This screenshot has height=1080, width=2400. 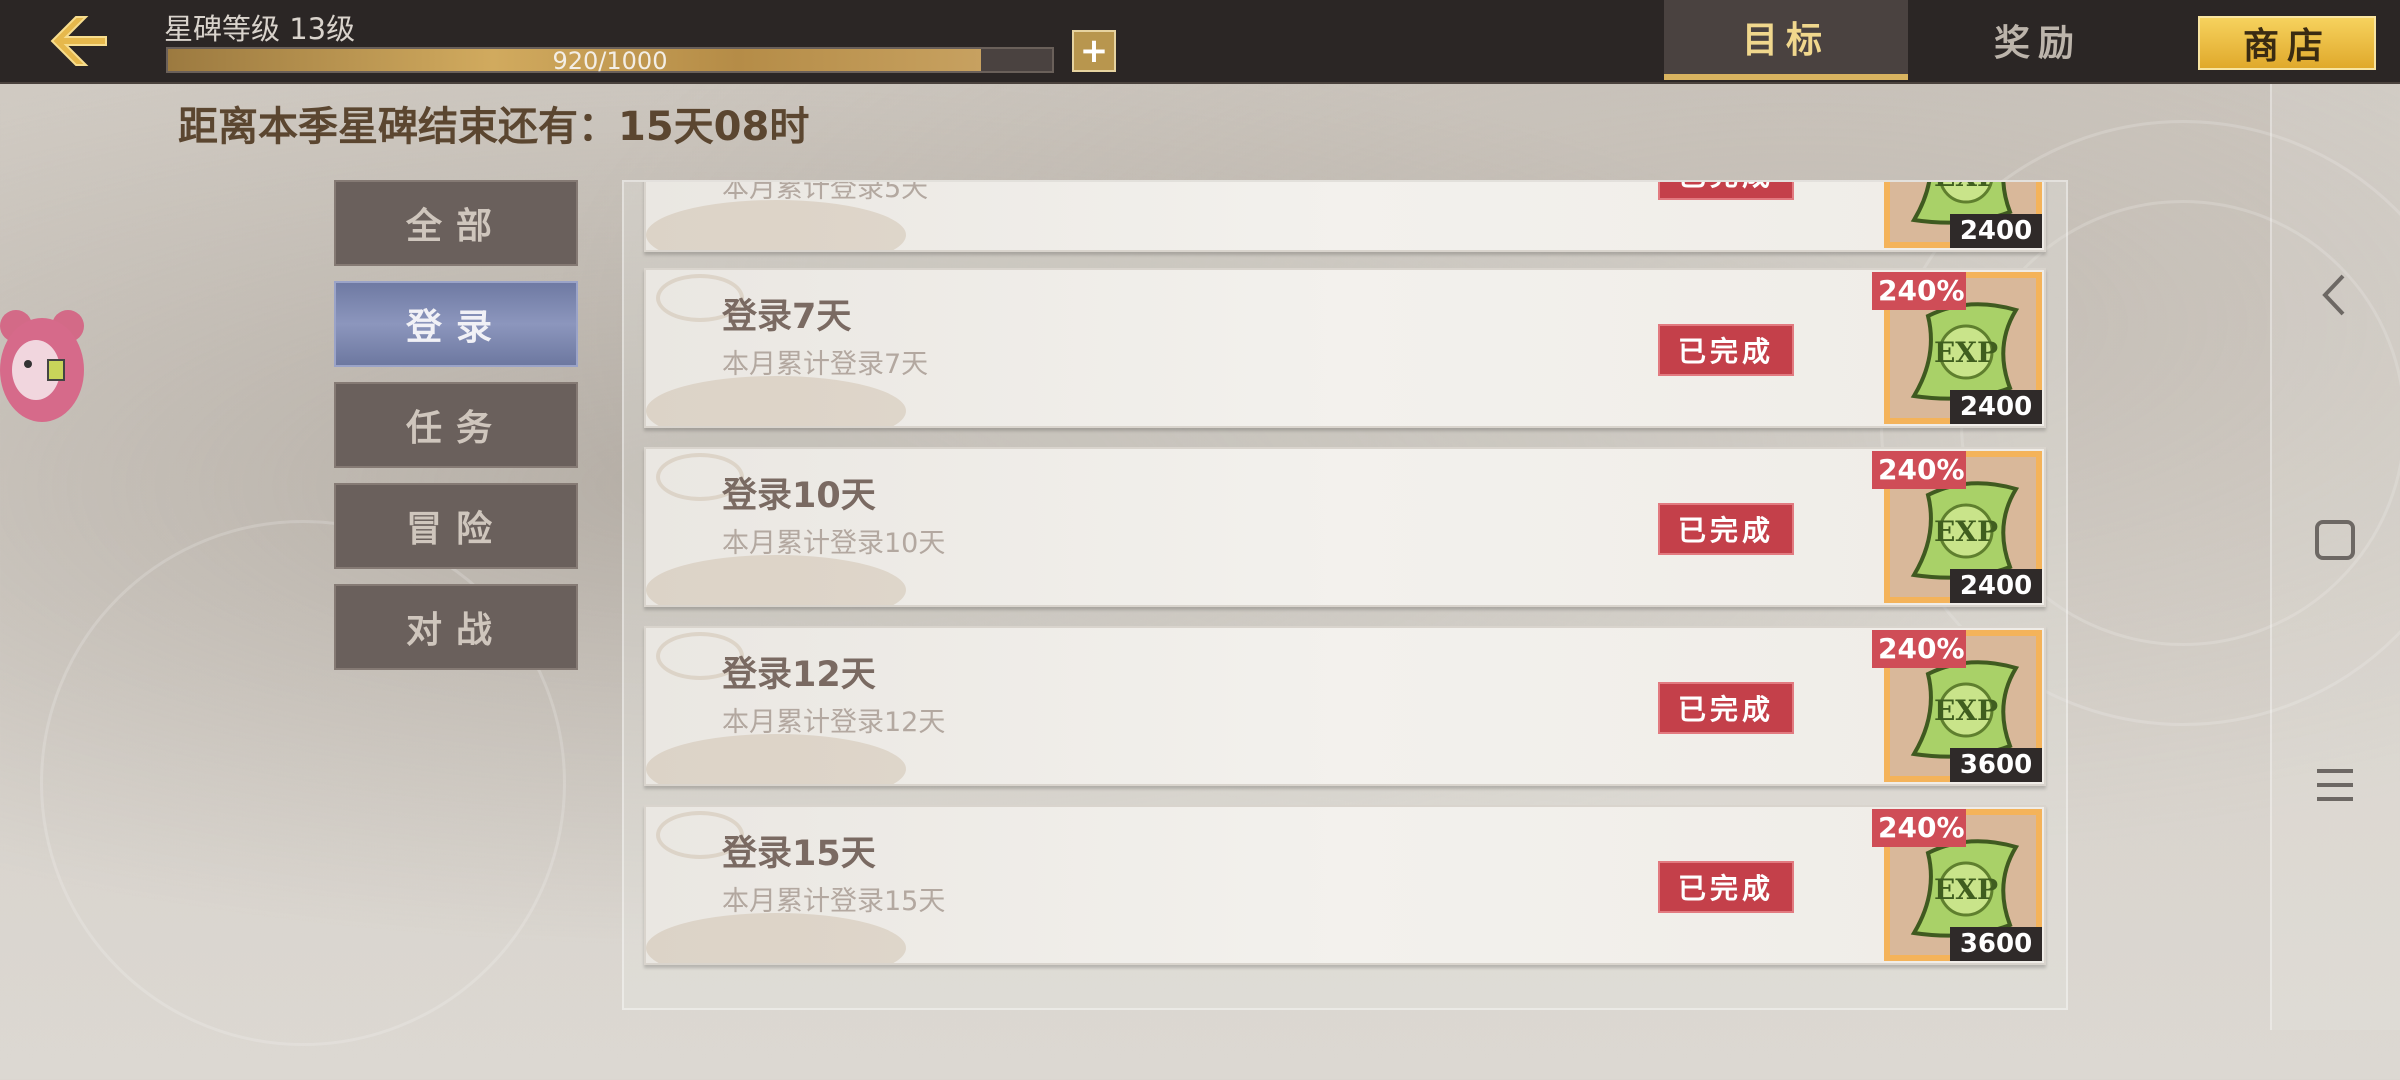 What do you see at coordinates (2287, 43) in the screenshot?
I see `tab-shop: 商店` at bounding box center [2287, 43].